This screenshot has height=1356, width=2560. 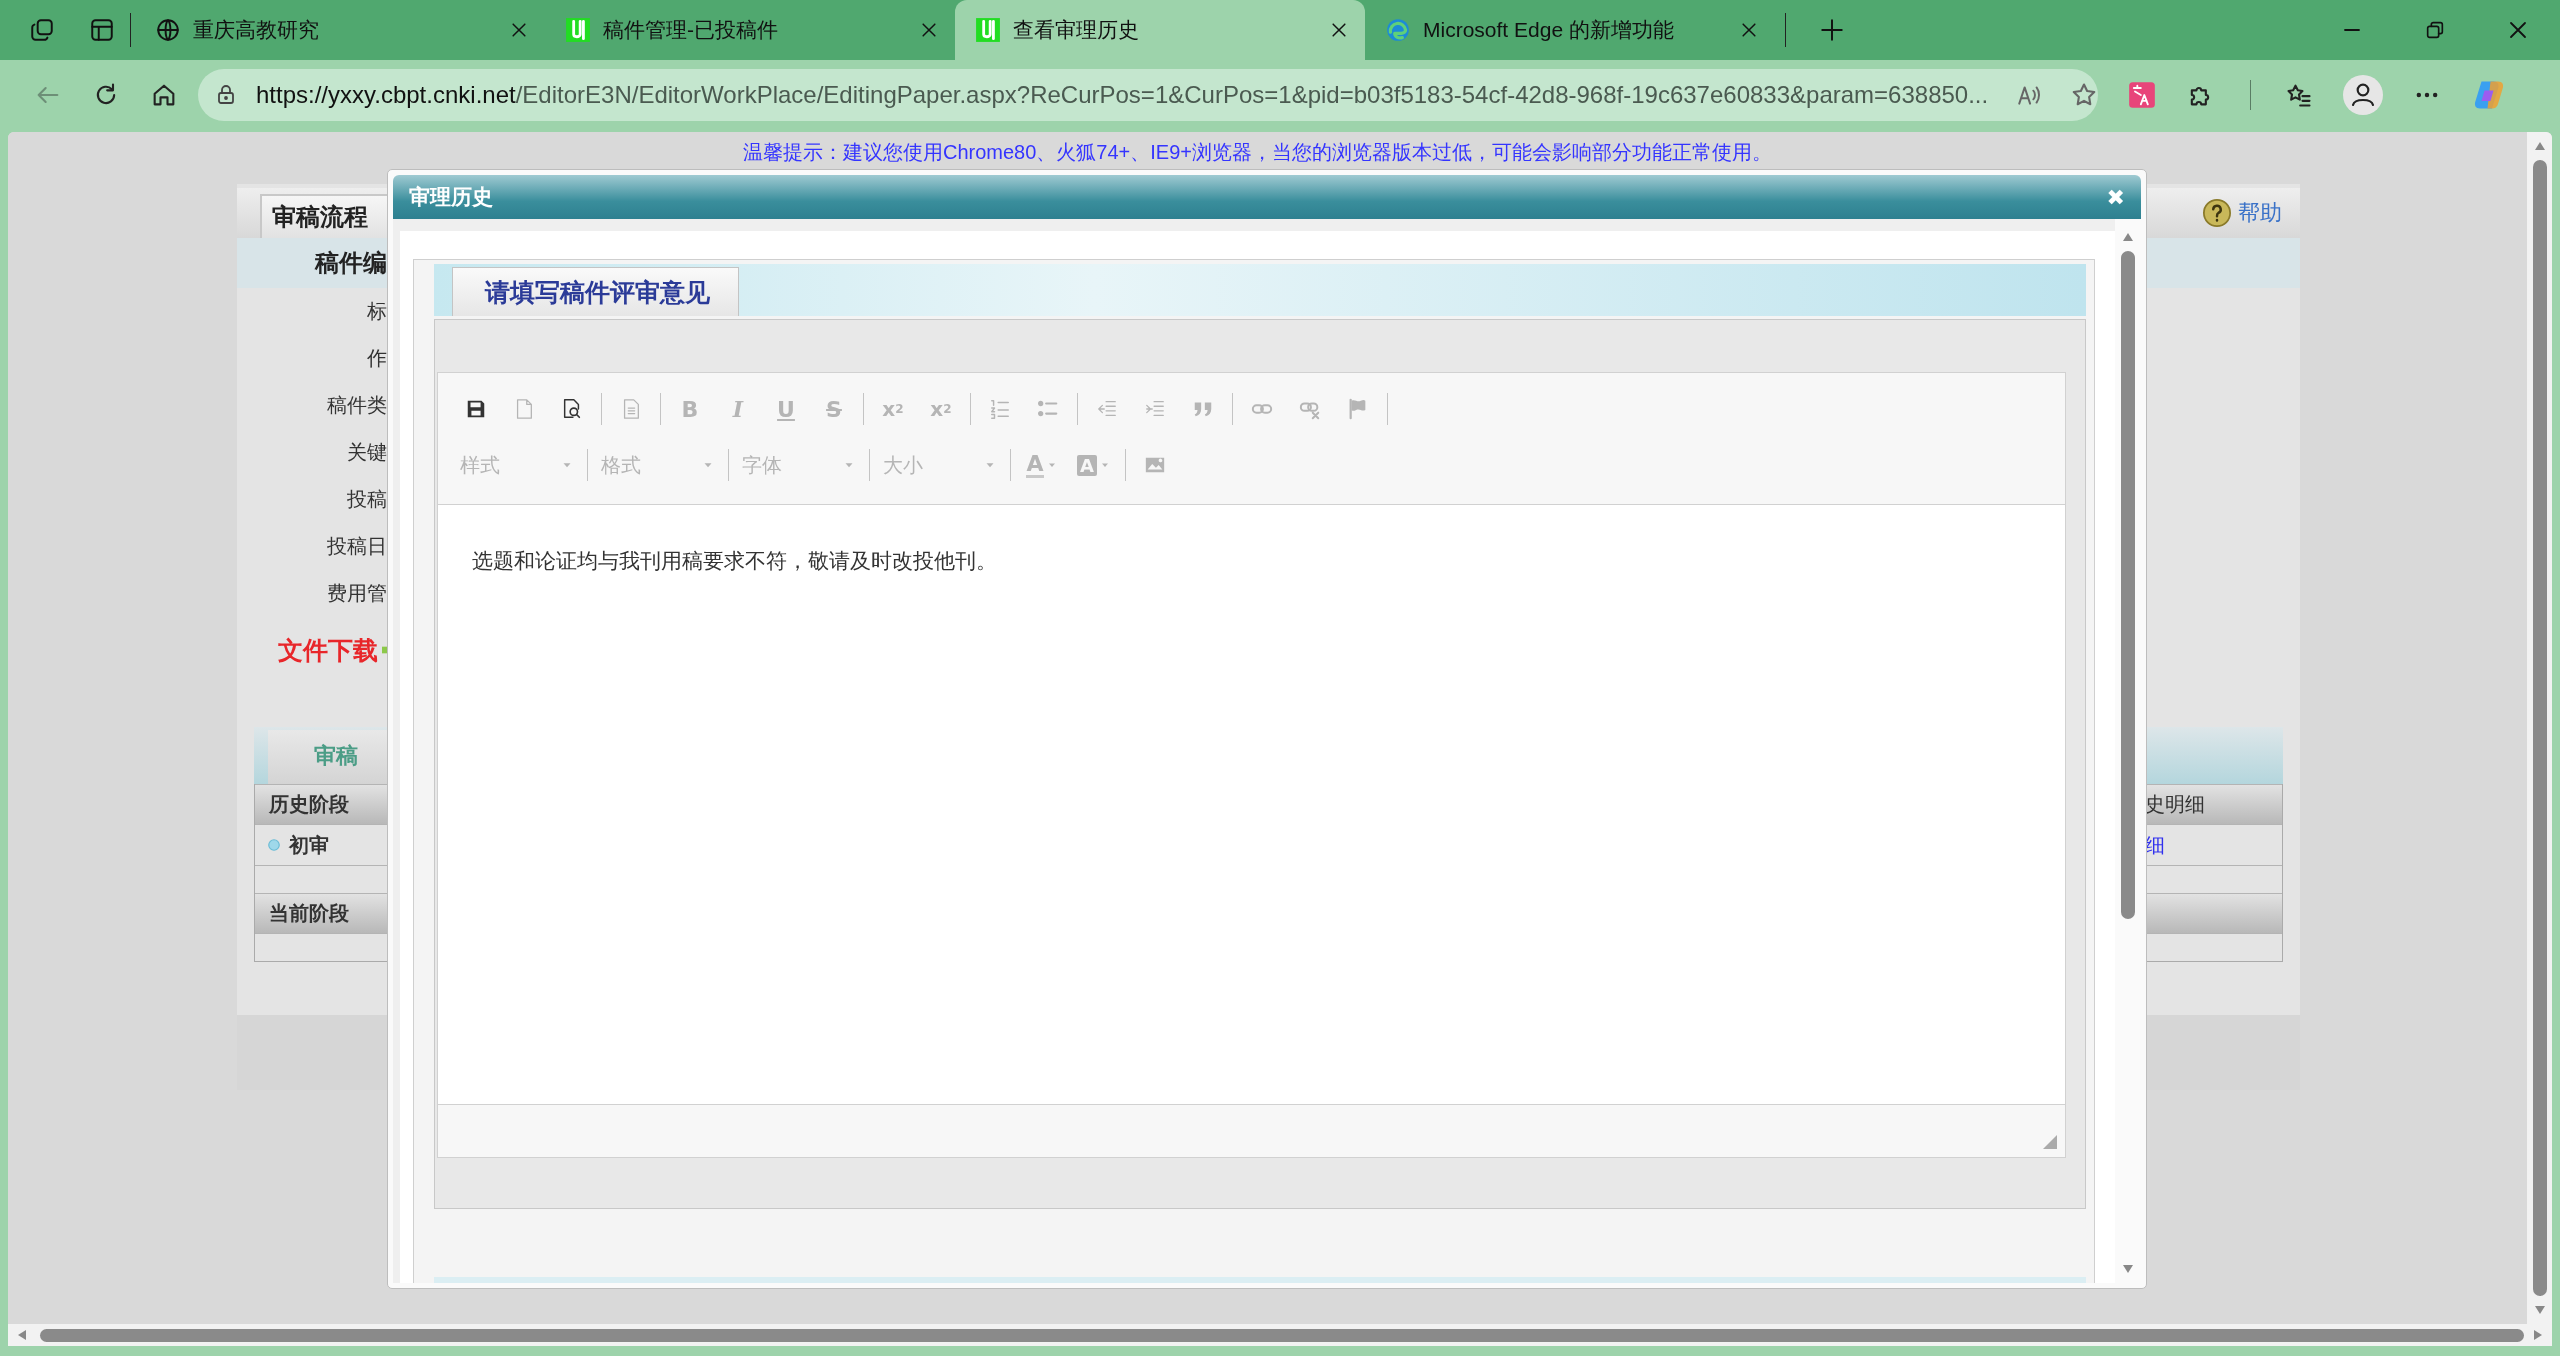 I want to click on editor-text: 选题和论证均与我刊用稿要求不符，敬请及时改投他刊。, so click(x=735, y=561).